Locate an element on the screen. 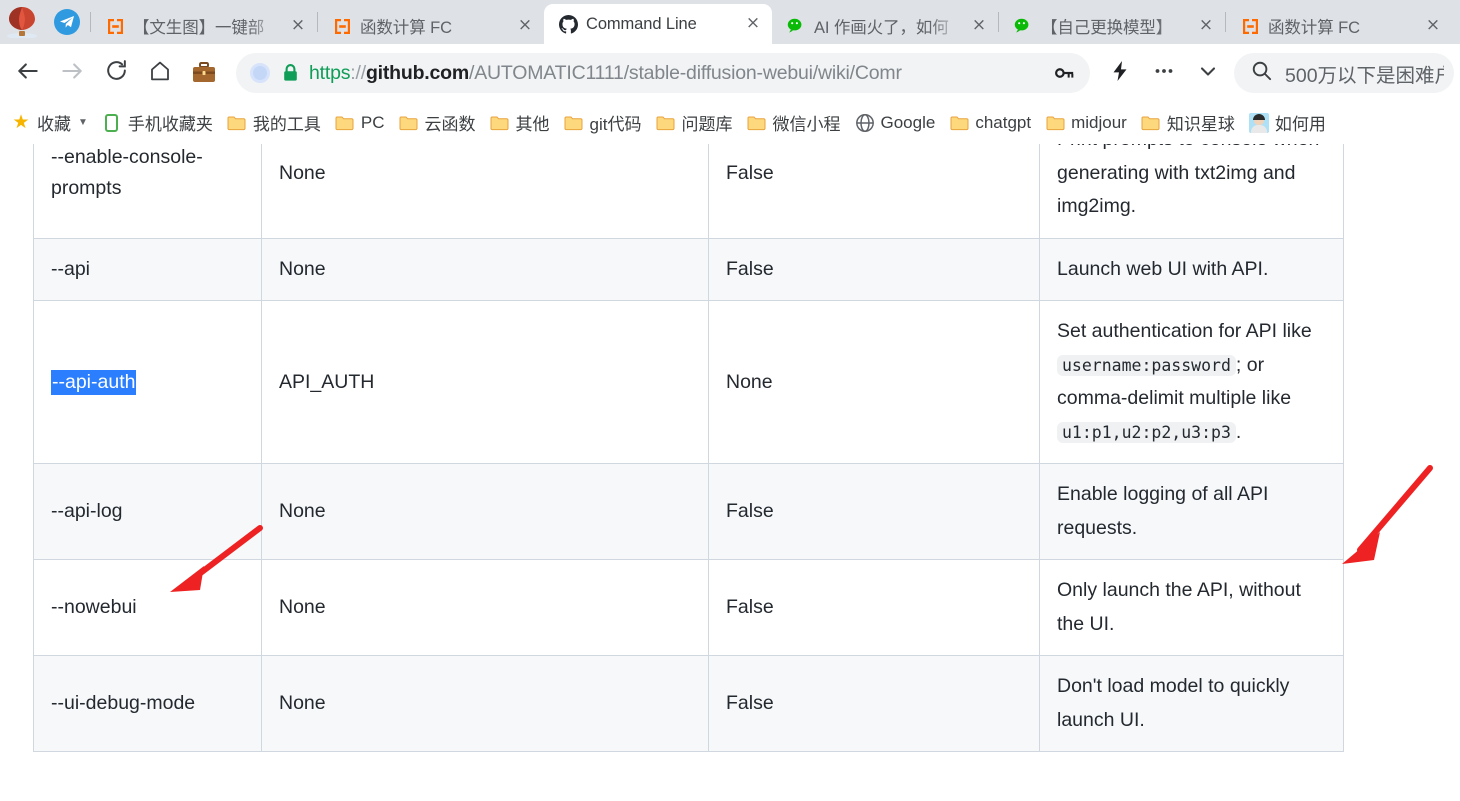  home-button is located at coordinates (160, 73).